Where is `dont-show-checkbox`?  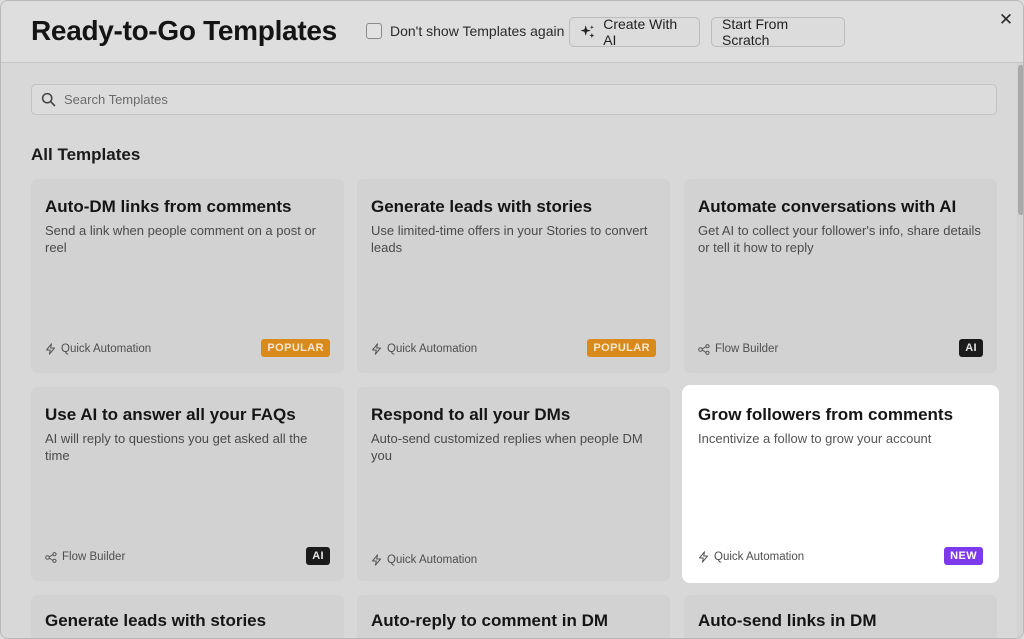 dont-show-checkbox is located at coordinates (374, 31).